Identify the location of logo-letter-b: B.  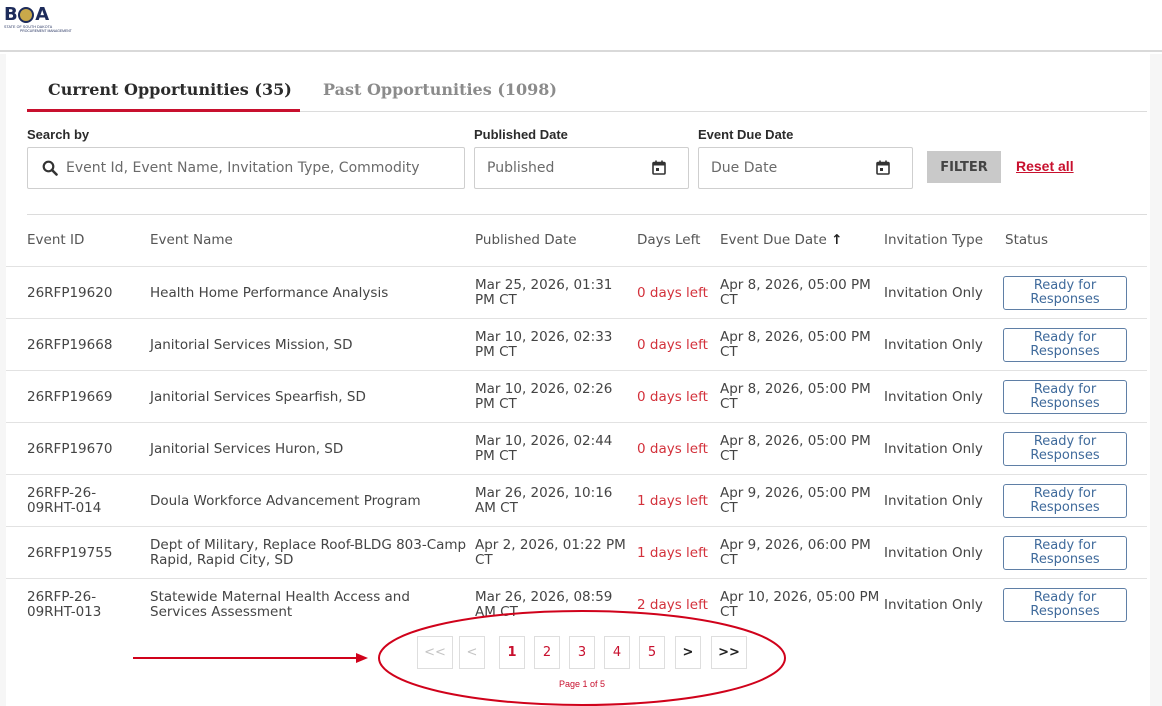
(11, 14).